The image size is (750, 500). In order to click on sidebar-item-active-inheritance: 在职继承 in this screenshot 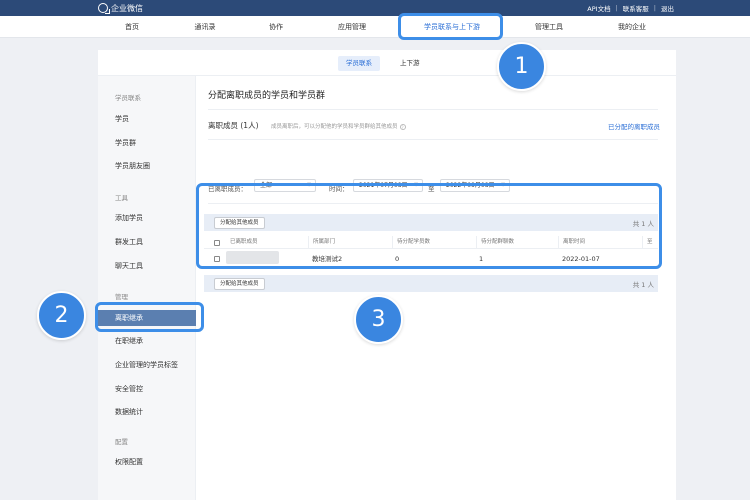, I will do `click(147, 341)`.